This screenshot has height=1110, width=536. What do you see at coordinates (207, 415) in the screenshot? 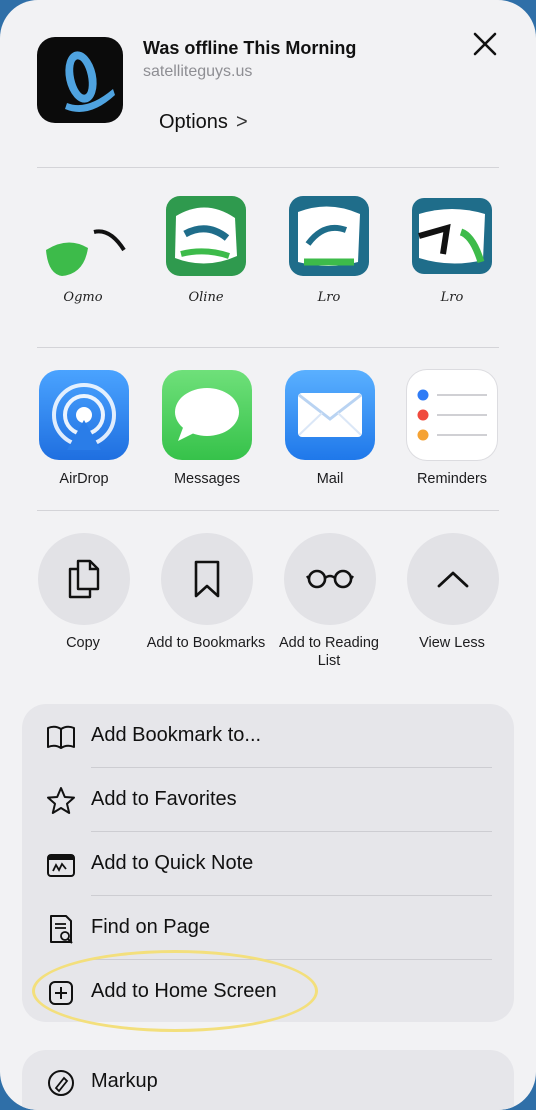
I see `messages-icon` at bounding box center [207, 415].